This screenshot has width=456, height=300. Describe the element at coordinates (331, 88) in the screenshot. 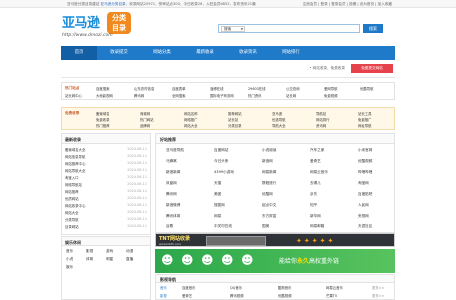

I see `hot-site-link: 爱网导航` at that location.